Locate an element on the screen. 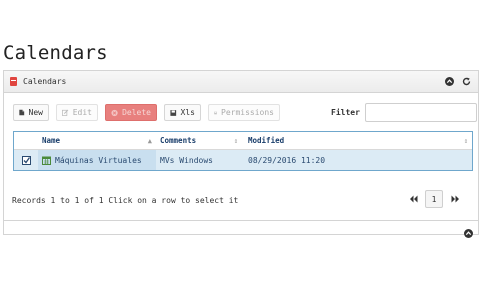  previous-page-icon is located at coordinates (413, 199).